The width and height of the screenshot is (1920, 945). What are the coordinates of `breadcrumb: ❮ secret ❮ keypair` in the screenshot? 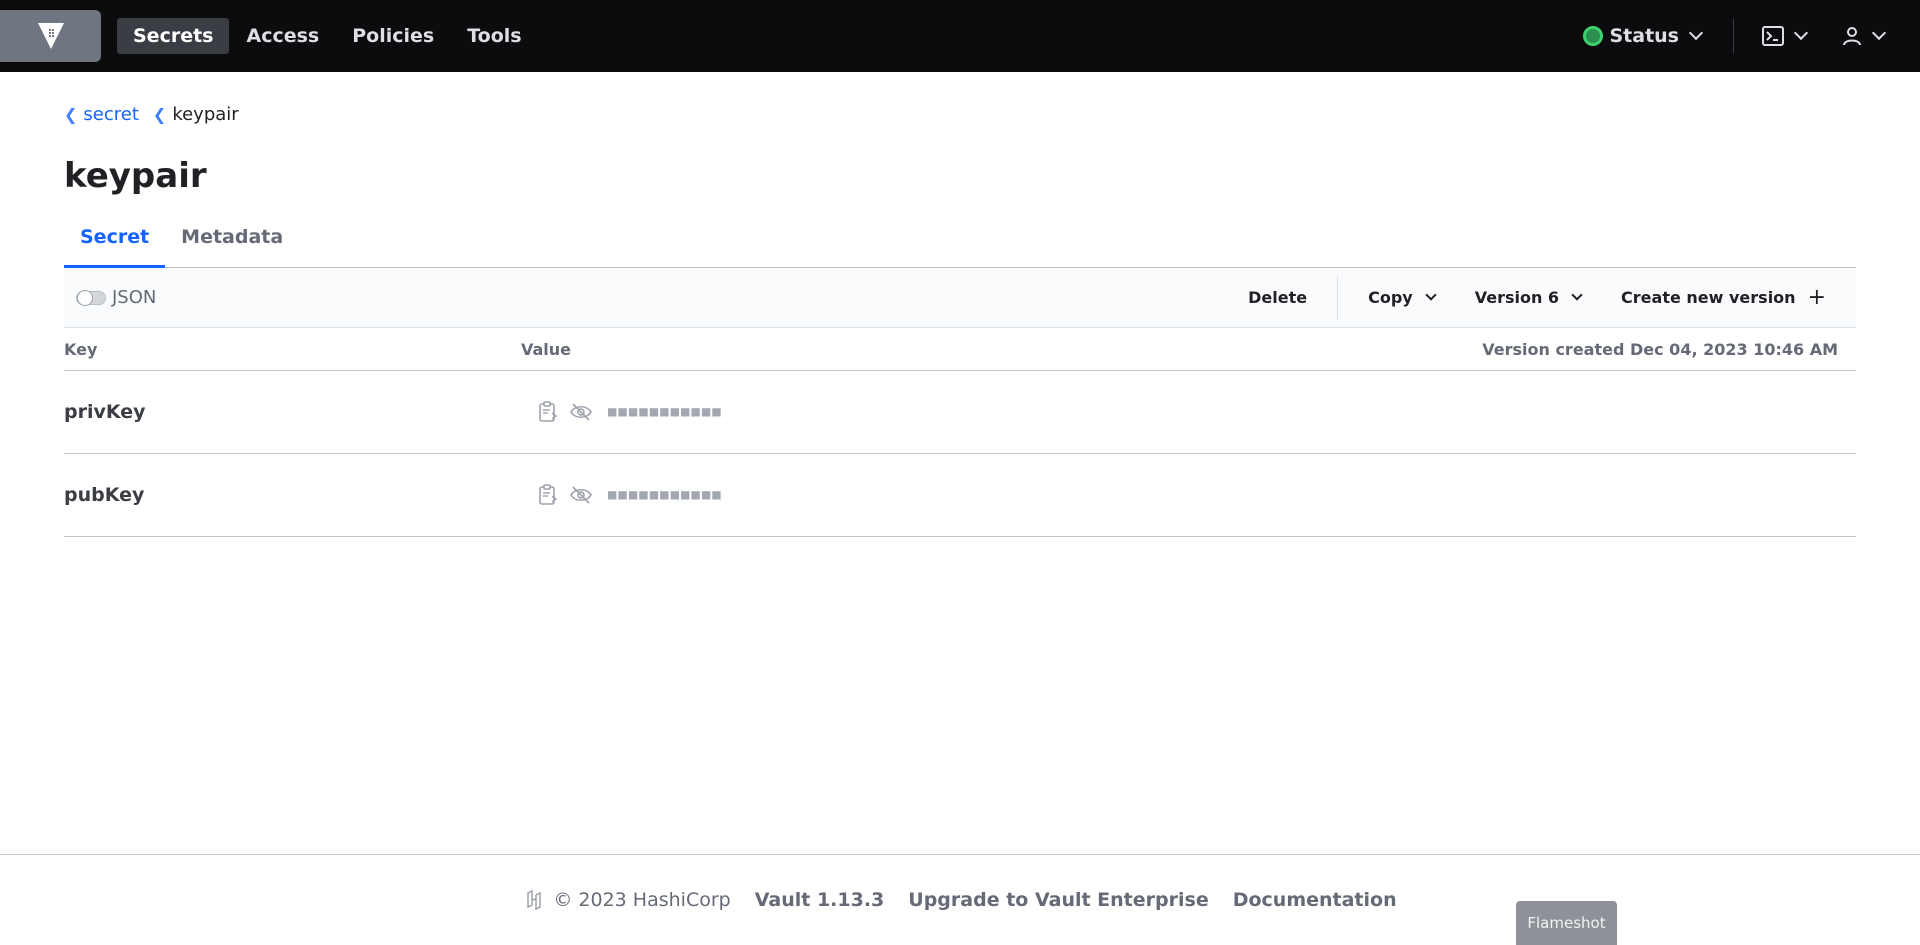 It's located at (151, 114).